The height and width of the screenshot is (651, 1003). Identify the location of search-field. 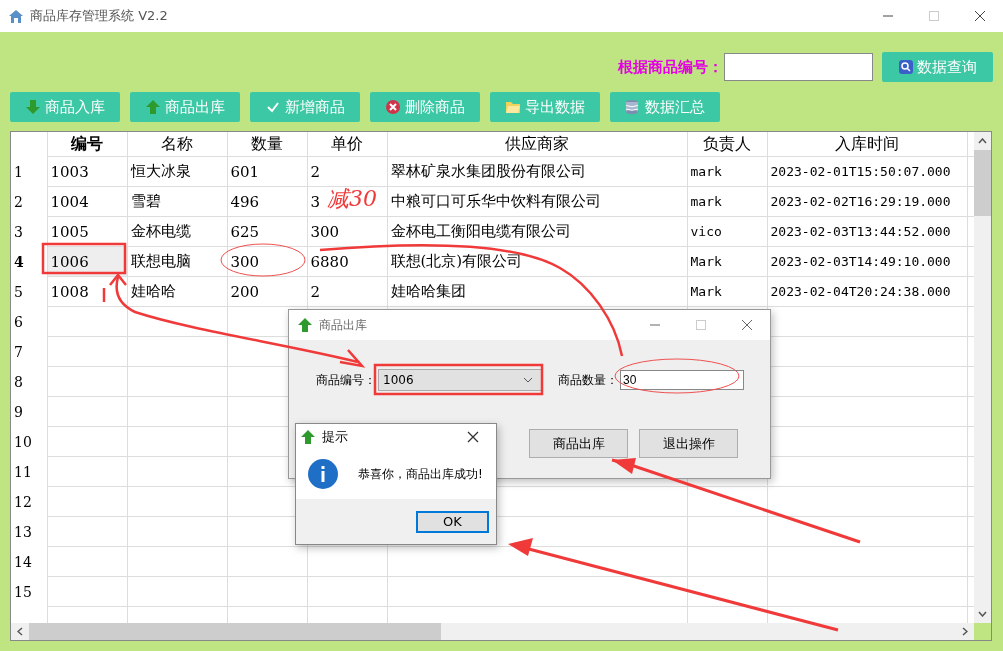
(798, 67).